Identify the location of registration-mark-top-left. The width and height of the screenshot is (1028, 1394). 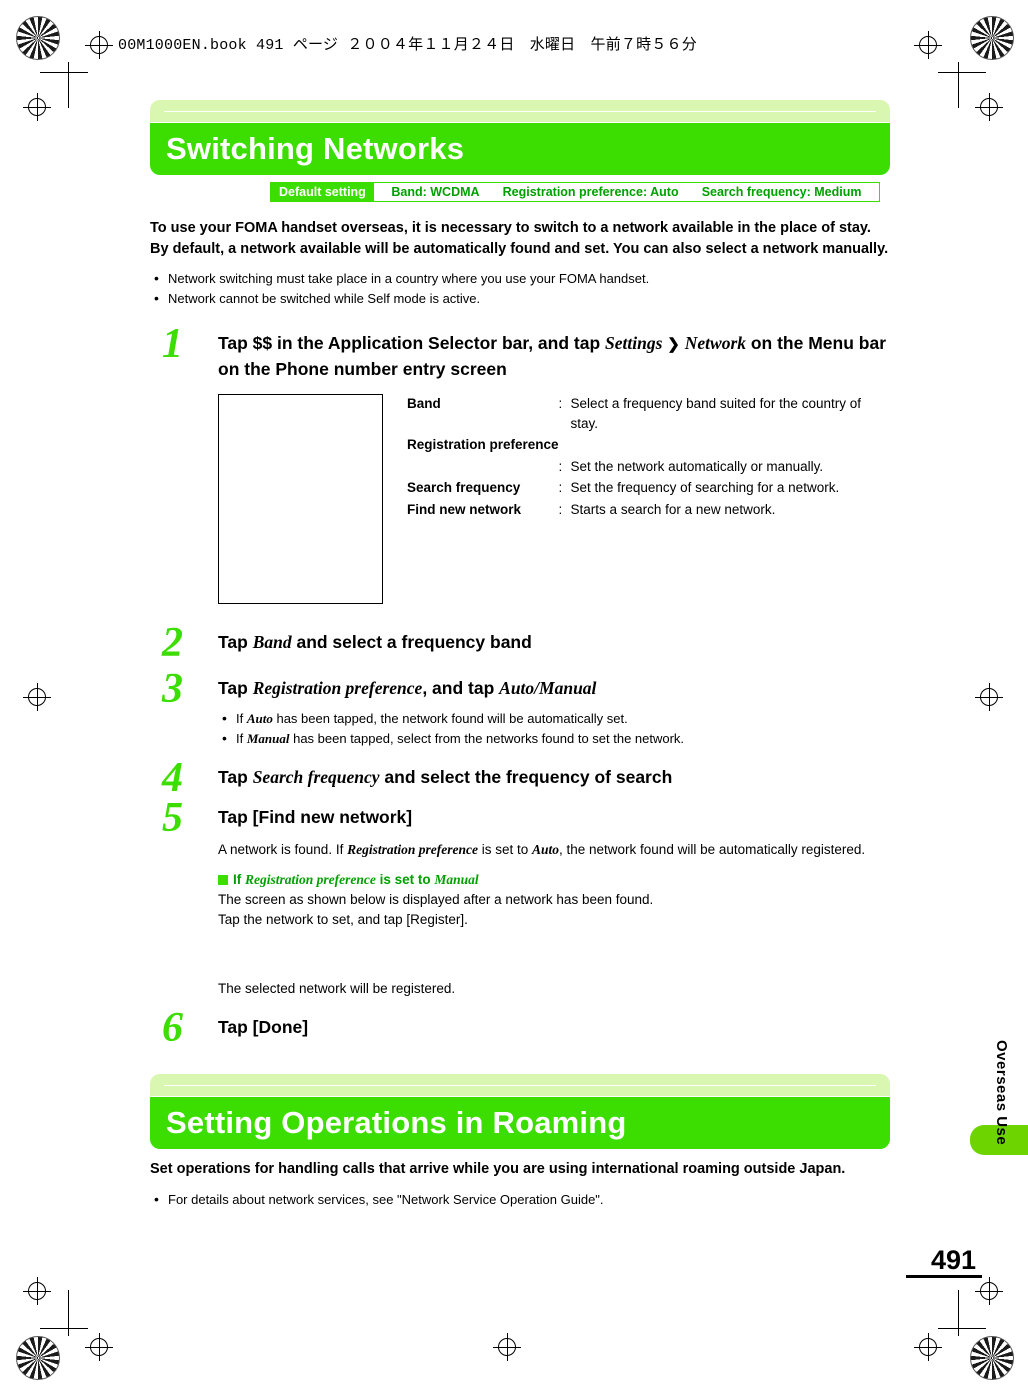
(99, 45).